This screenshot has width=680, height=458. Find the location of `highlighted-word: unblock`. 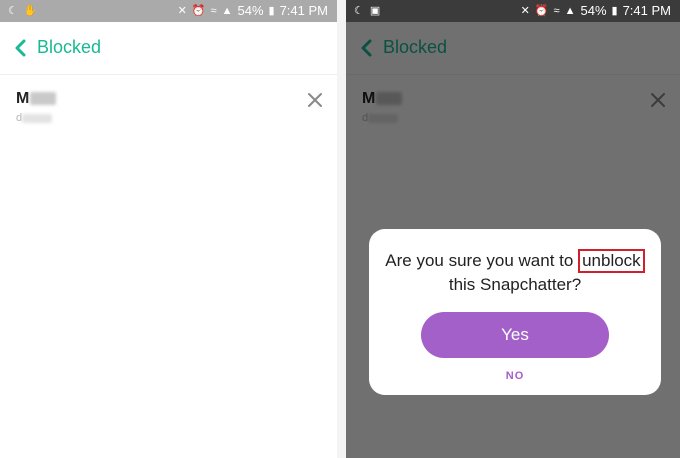

highlighted-word: unblock is located at coordinates (611, 261).